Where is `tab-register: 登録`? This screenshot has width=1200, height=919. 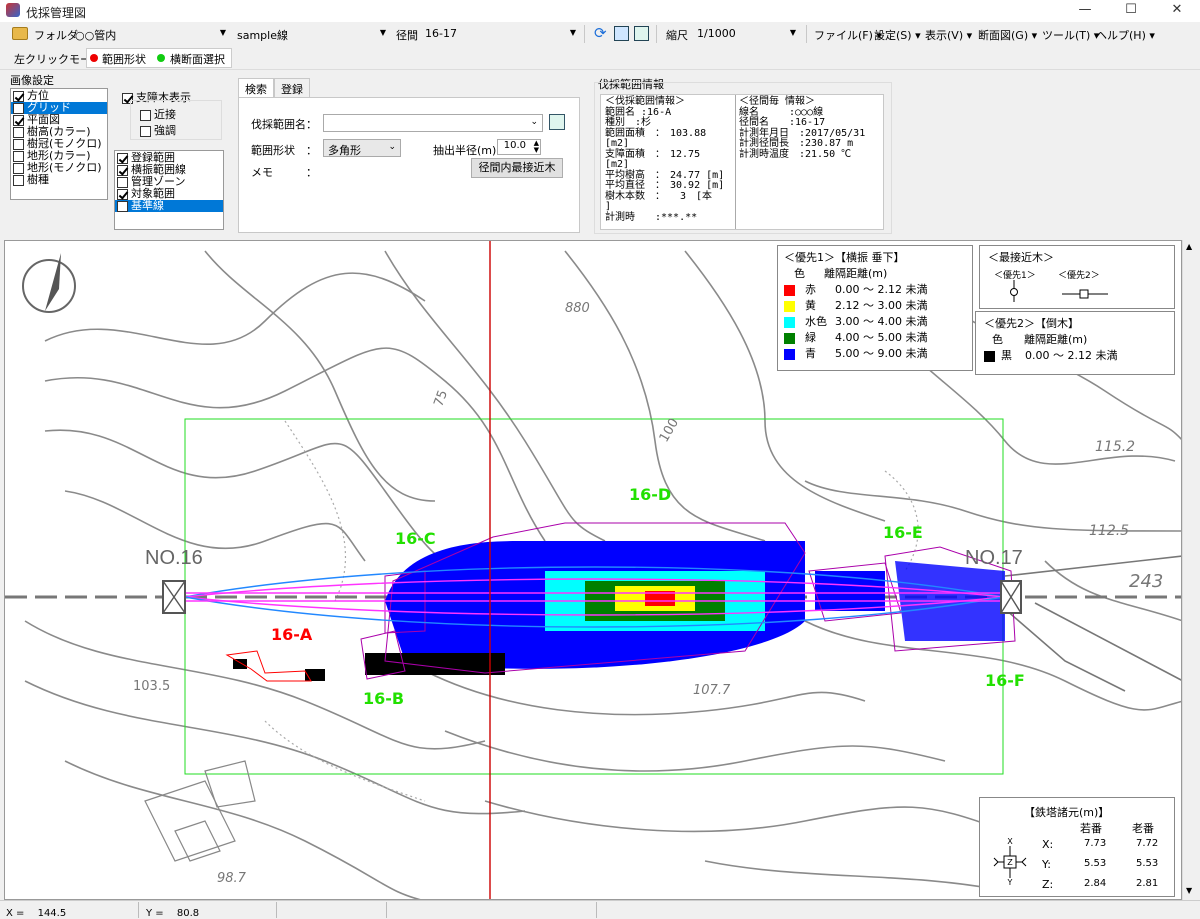 tab-register: 登録 is located at coordinates (292, 88).